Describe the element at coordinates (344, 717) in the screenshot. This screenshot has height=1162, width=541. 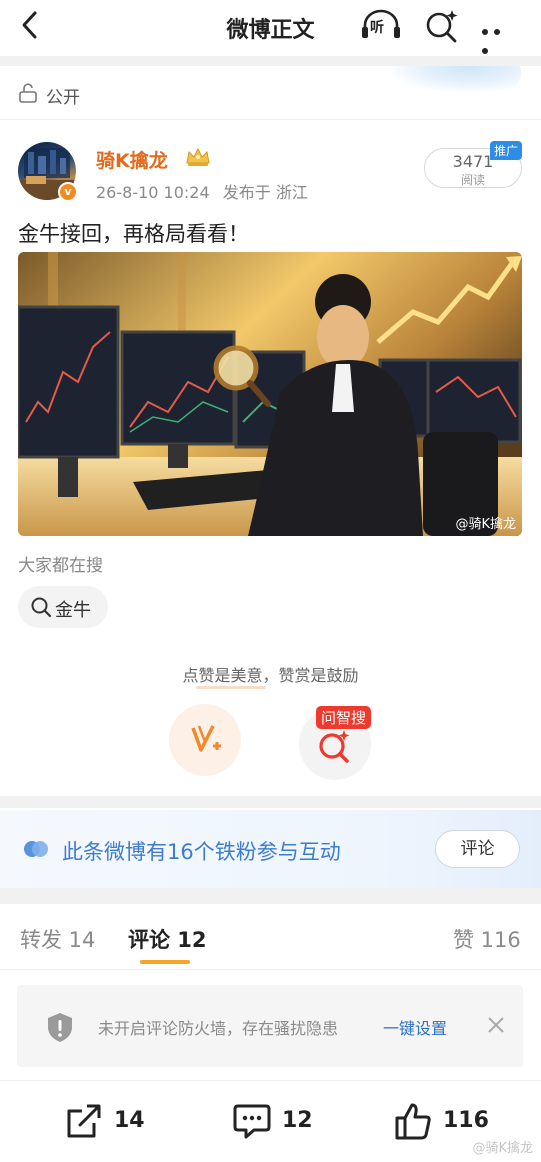
I see `ai-ask-tag: 问智搜` at that location.